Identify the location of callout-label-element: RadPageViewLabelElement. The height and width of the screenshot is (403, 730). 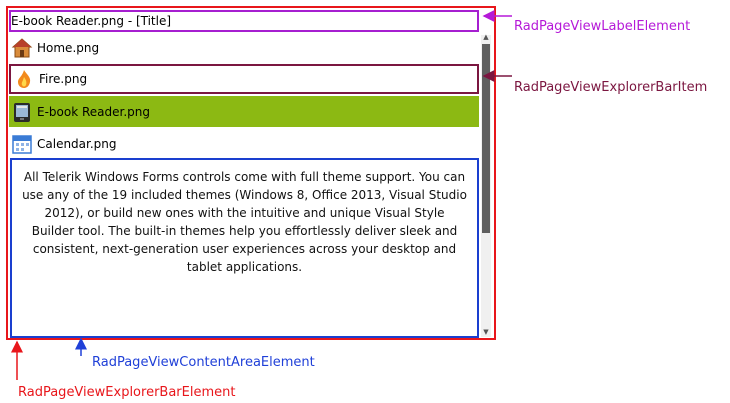
(602, 26).